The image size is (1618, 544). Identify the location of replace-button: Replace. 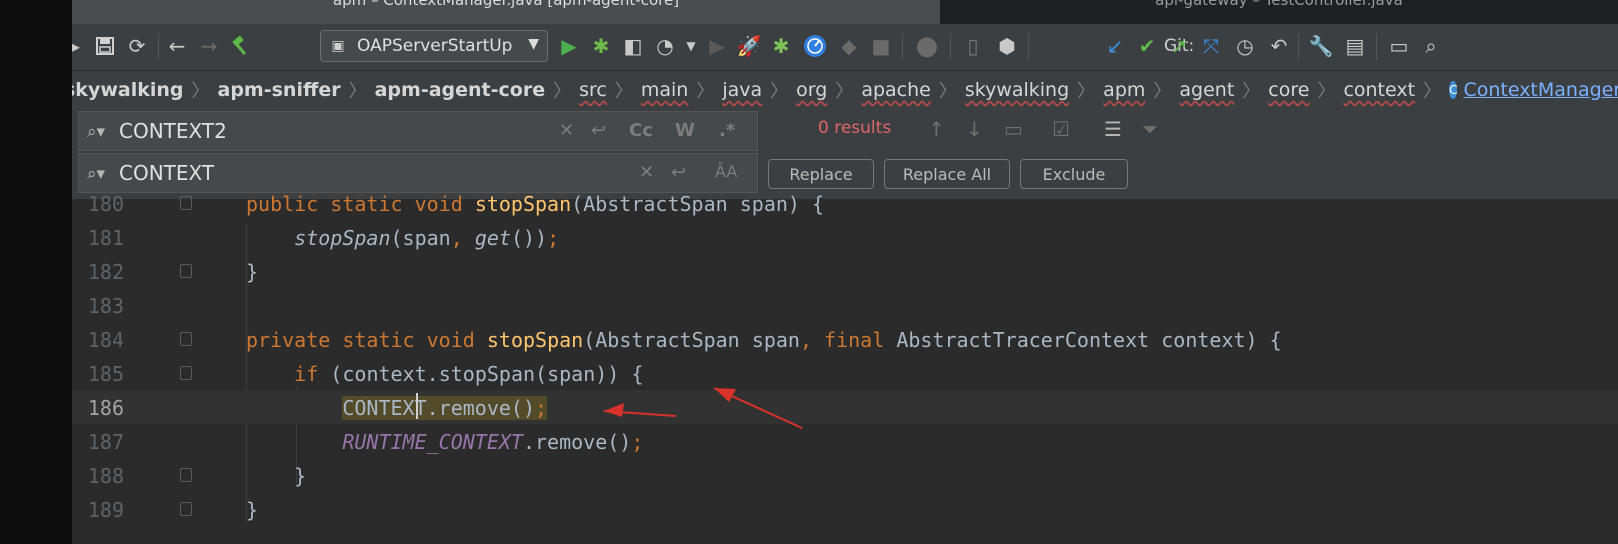
(821, 174).